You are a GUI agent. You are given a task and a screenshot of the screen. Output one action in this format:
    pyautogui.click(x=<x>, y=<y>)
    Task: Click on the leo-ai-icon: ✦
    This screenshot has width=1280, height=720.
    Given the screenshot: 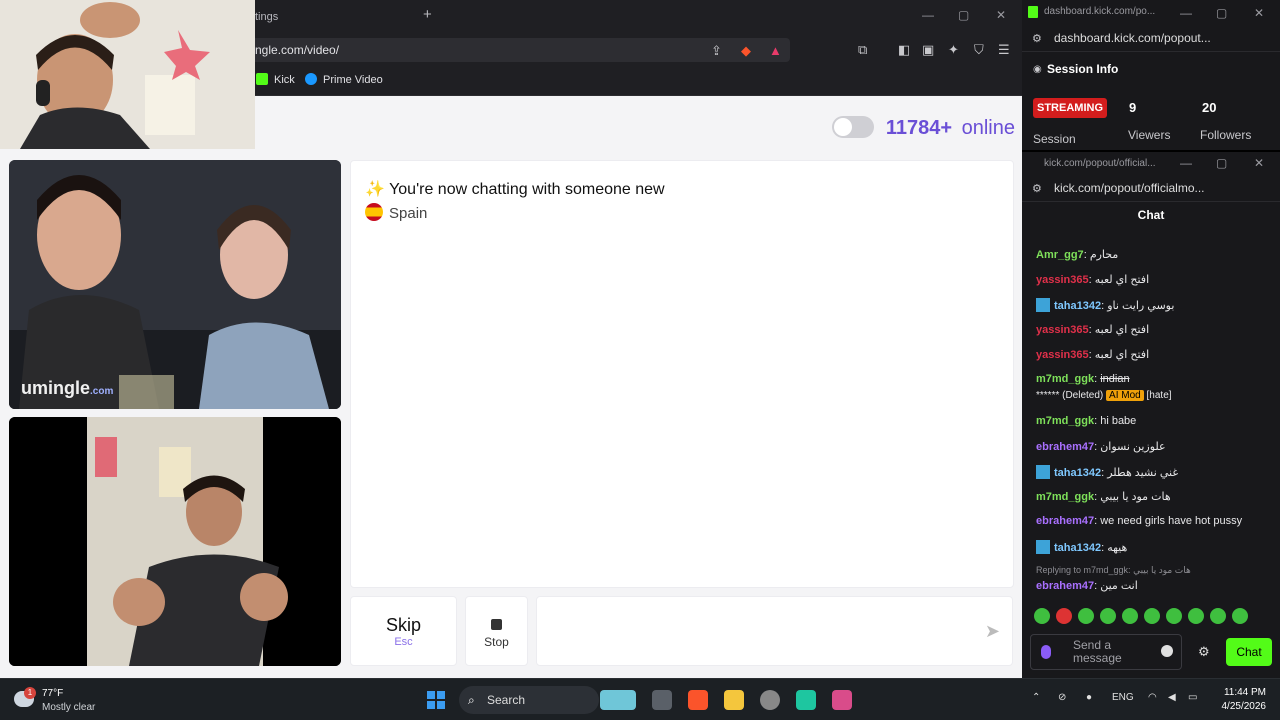 What is the action you would take?
    pyautogui.click(x=953, y=50)
    